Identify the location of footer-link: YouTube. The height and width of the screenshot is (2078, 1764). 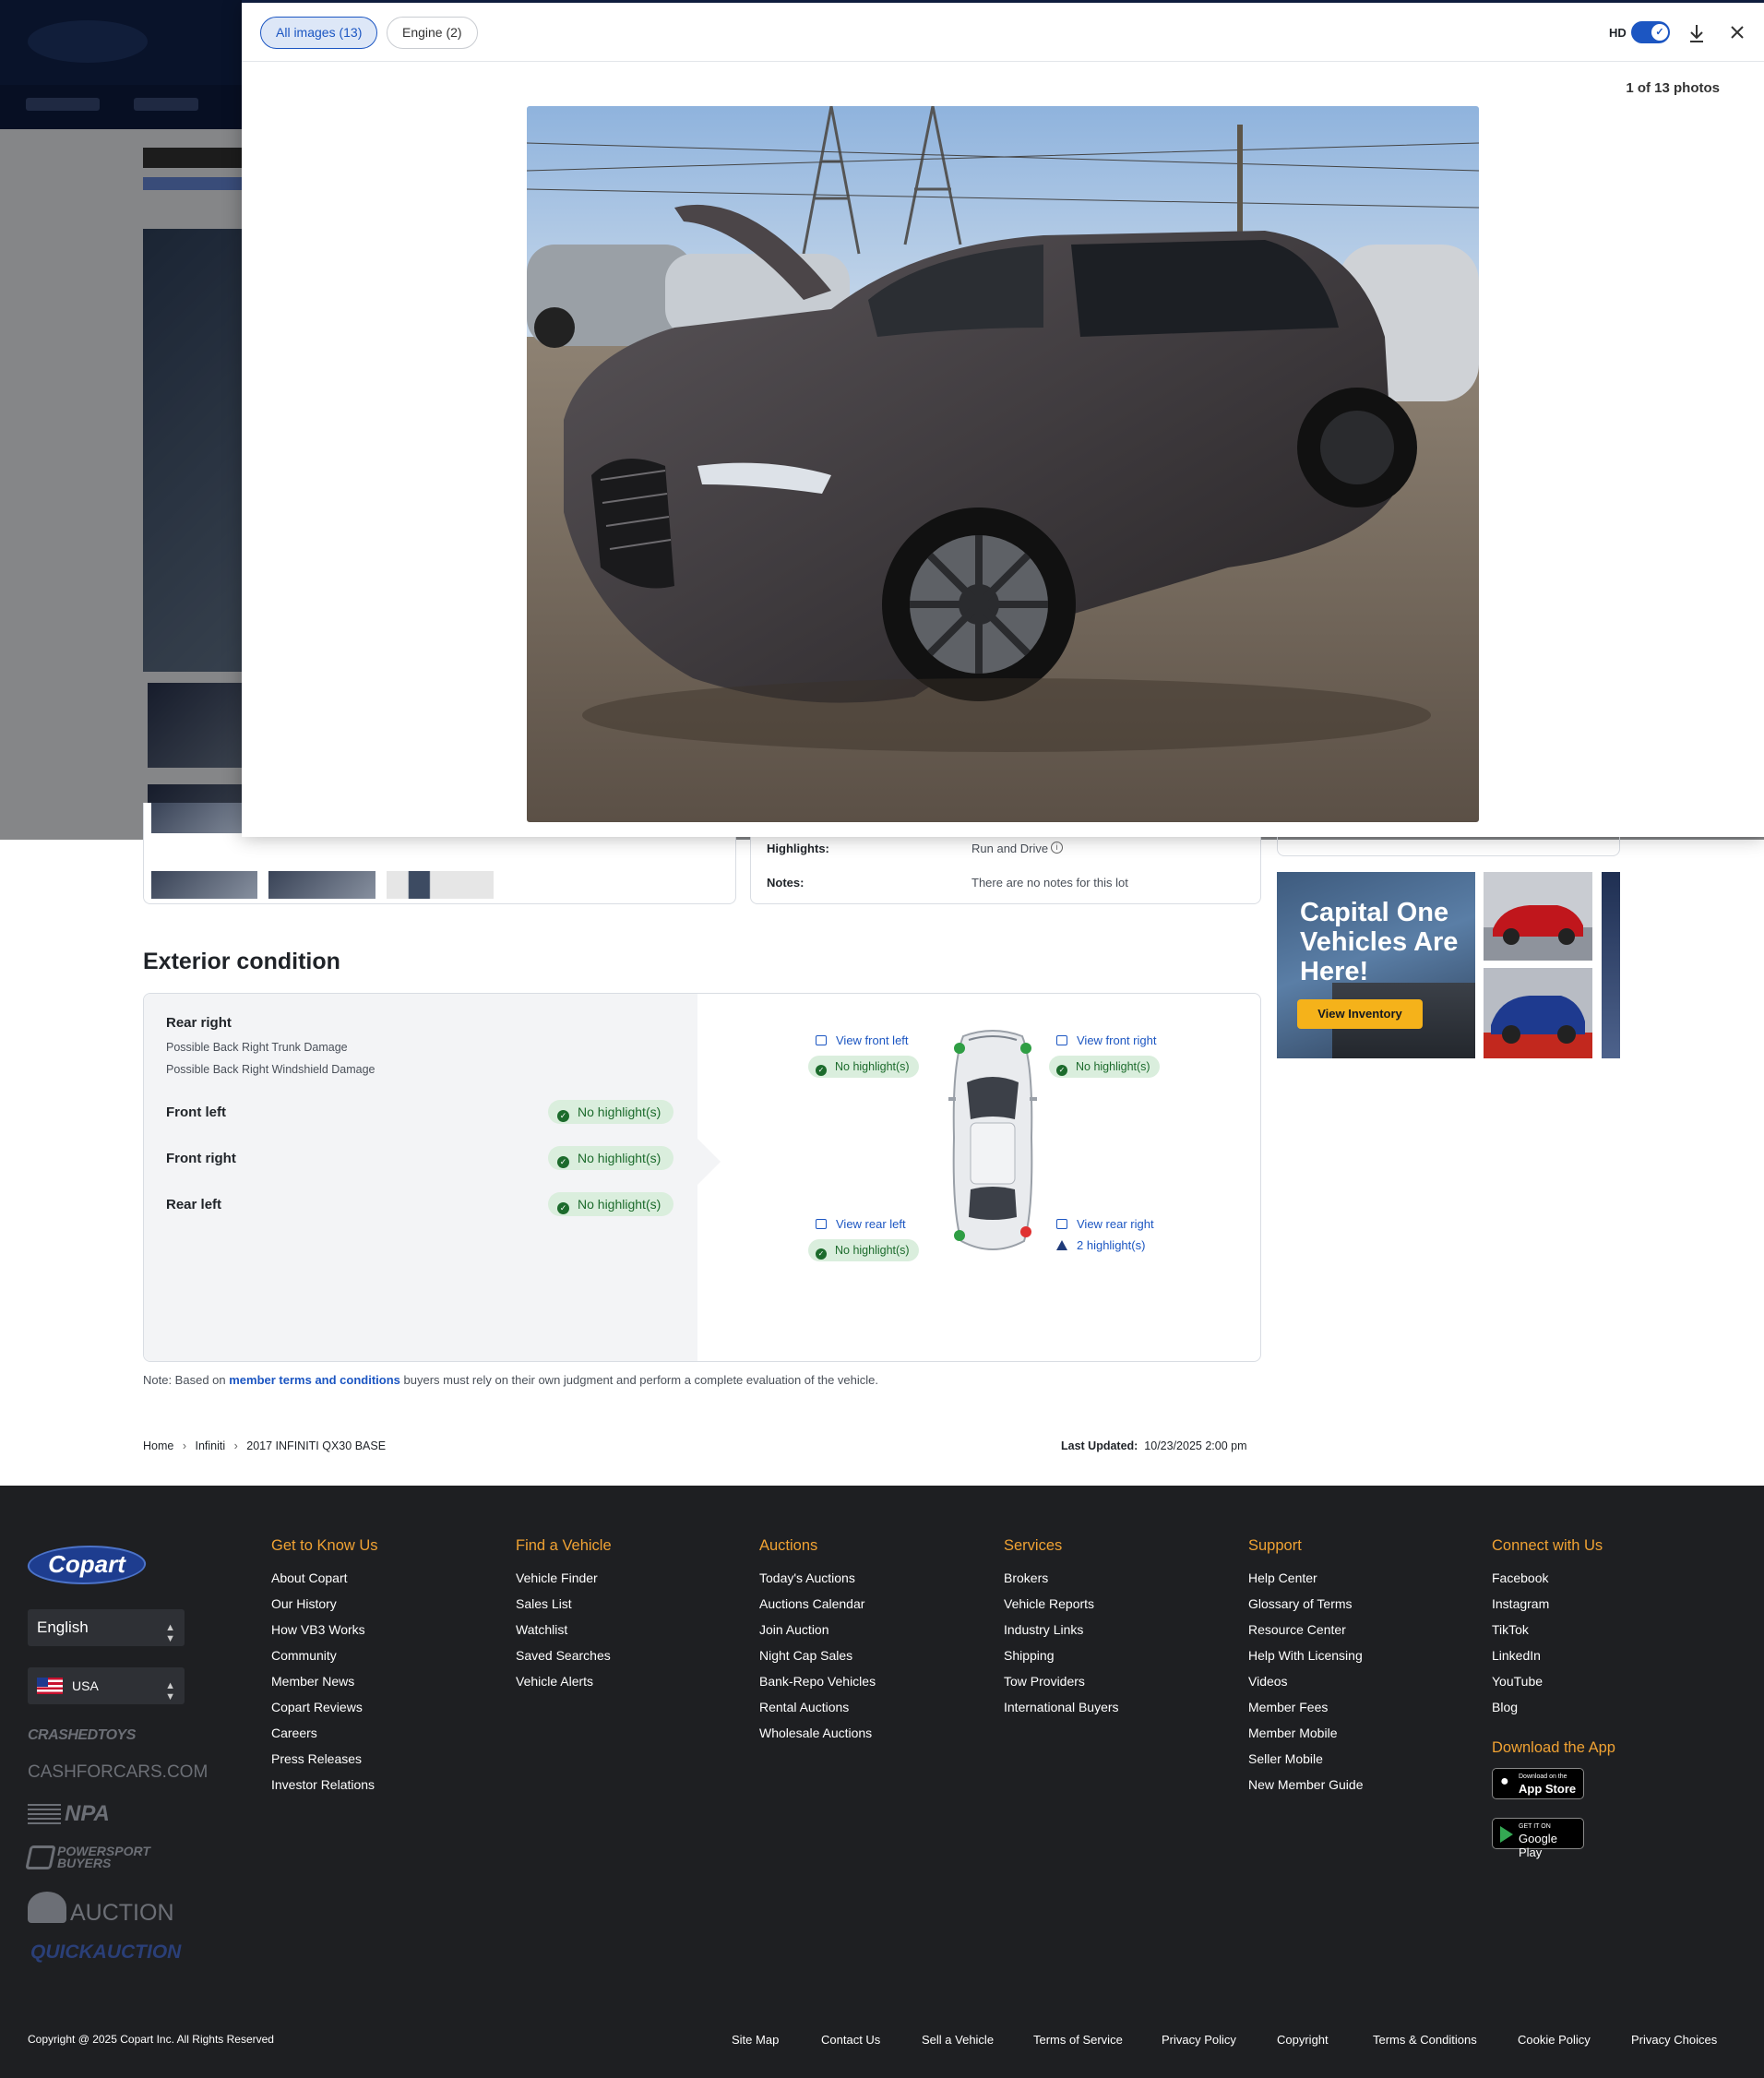
(1554, 1686).